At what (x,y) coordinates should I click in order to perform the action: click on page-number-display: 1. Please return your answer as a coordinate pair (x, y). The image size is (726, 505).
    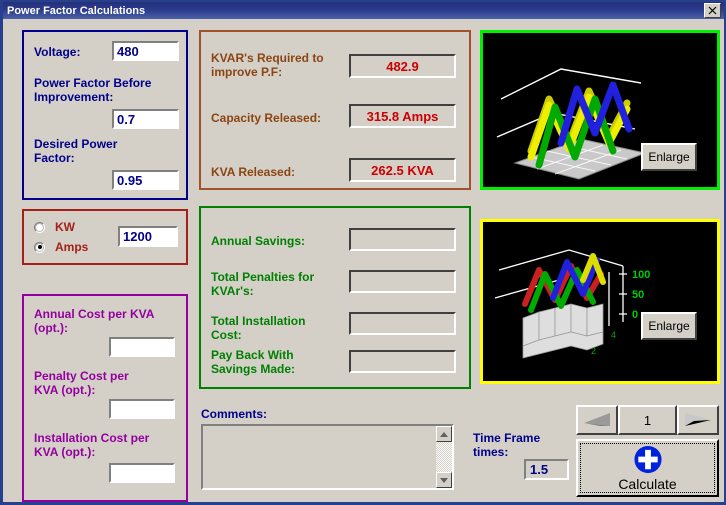
    Looking at the image, I should click on (647, 420).